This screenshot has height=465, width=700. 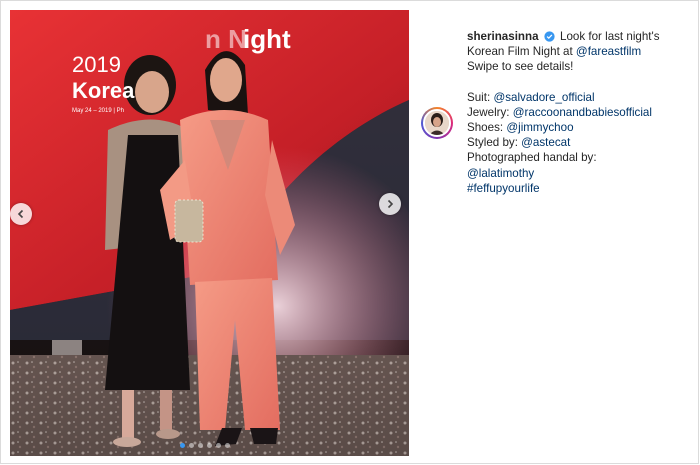 I want to click on credit-line: Styled by: @astecat, so click(x=580, y=142).